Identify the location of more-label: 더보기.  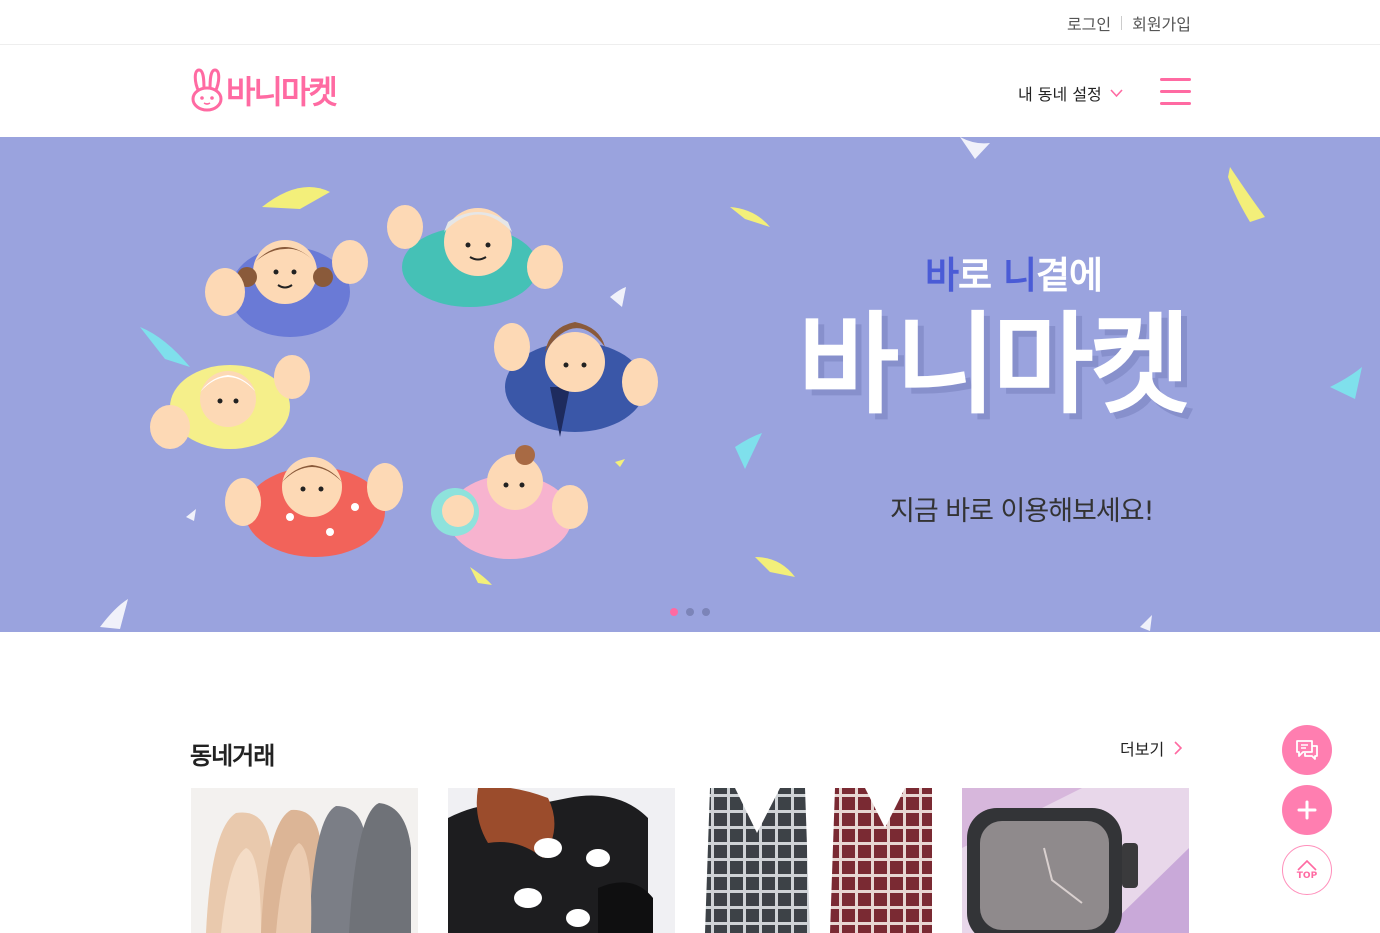
(1142, 749).